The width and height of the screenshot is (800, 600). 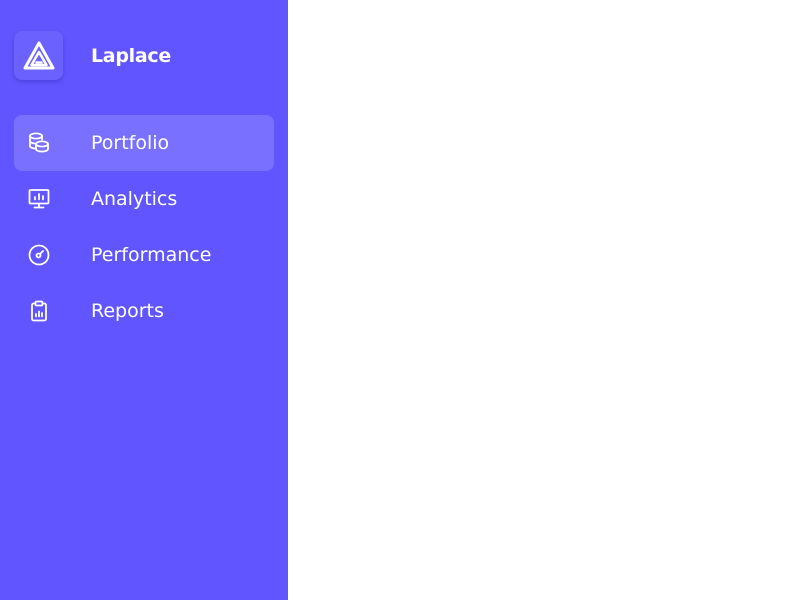 I want to click on sidebar-item-analytics: Analytics, so click(x=144, y=199).